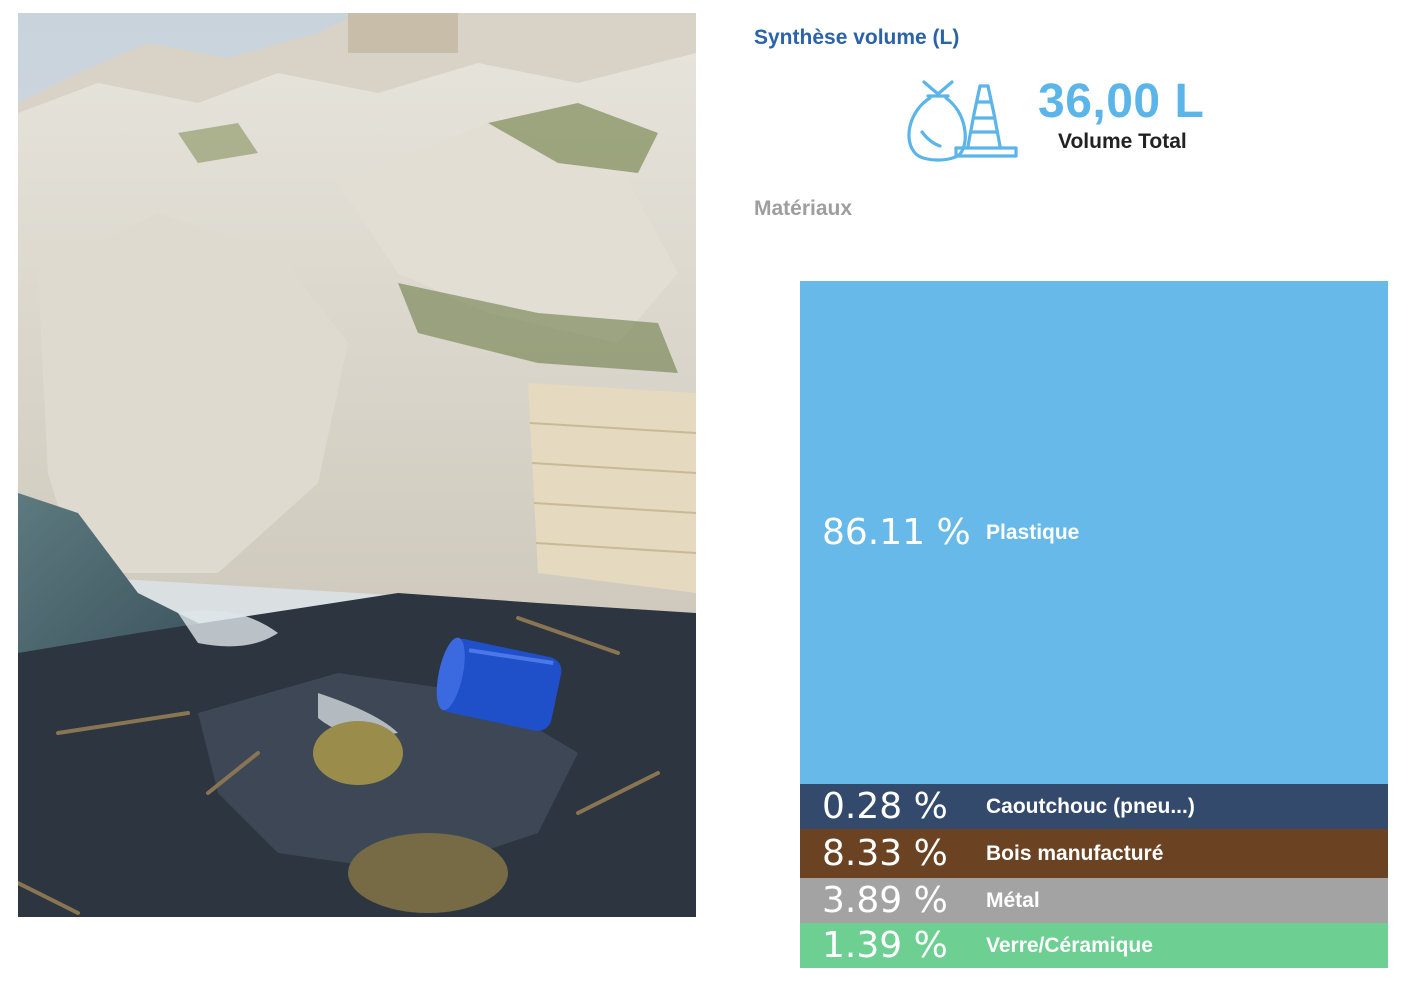 The width and height of the screenshot is (1414, 994). I want to click on volume-summary-title: Synthèse volume (L), so click(857, 37).